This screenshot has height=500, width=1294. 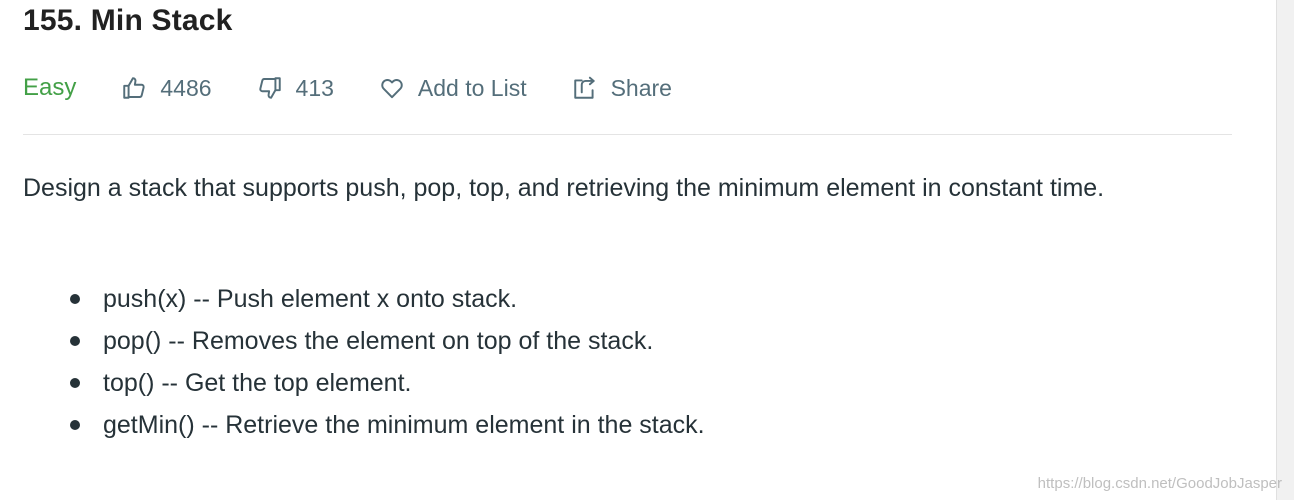 What do you see at coordinates (472, 87) in the screenshot?
I see `add-to-list-label: Add to List` at bounding box center [472, 87].